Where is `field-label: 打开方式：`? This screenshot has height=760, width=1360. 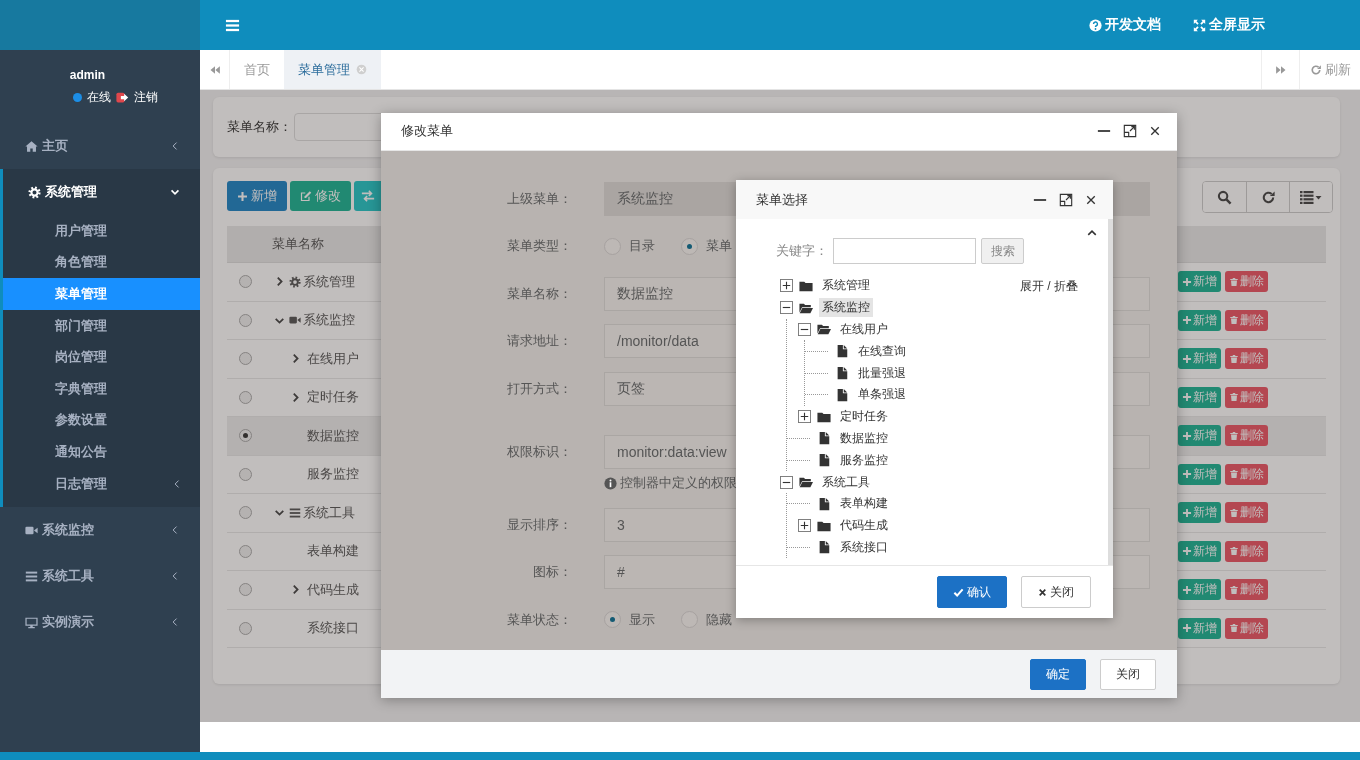 field-label: 打开方式： is located at coordinates (539, 388).